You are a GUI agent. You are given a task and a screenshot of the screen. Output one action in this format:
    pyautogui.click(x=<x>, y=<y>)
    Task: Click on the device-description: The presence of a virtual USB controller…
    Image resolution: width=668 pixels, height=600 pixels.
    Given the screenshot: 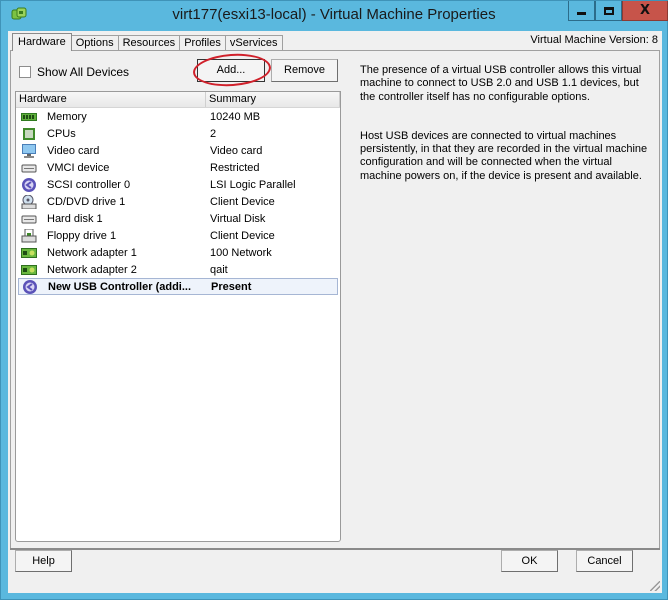 What is the action you would take?
    pyautogui.click(x=505, y=136)
    